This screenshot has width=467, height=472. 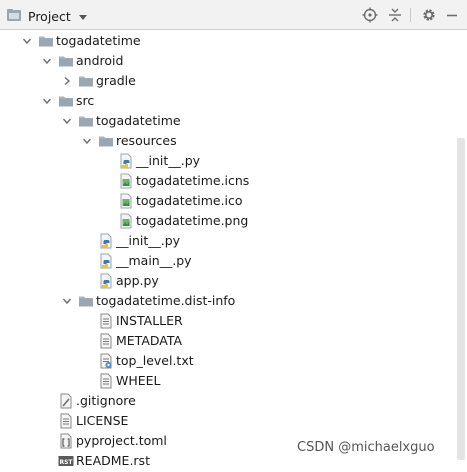 I want to click on tree-row: WHEEL, so click(x=120, y=381).